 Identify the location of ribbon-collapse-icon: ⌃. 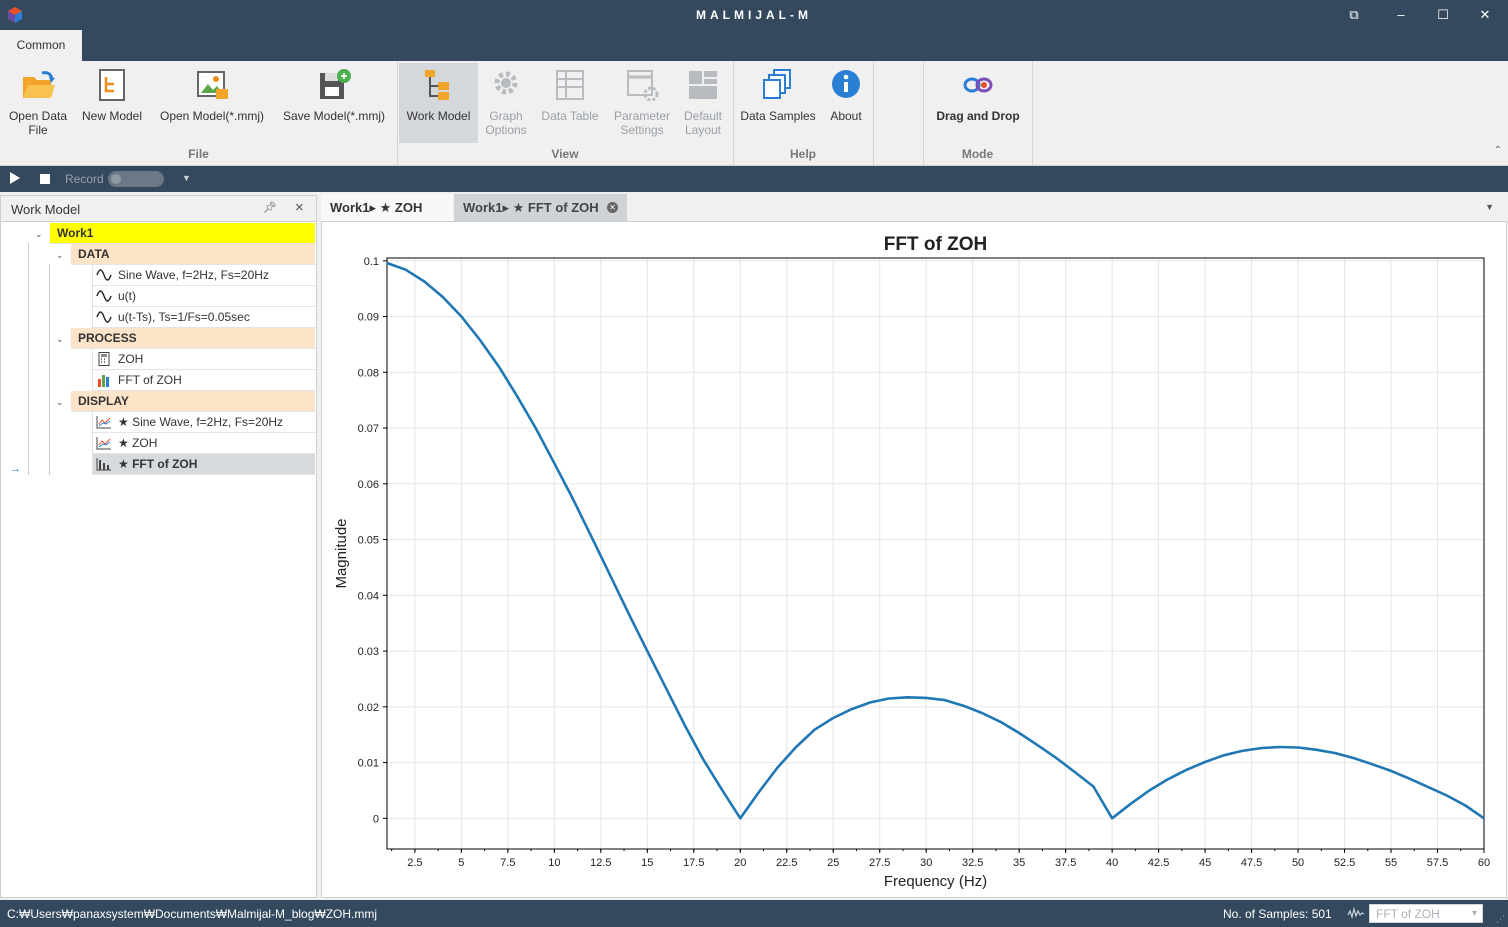
(1498, 150).